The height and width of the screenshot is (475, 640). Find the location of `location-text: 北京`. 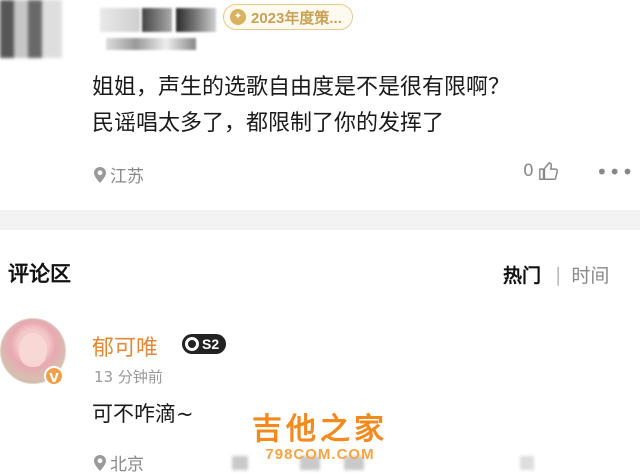

location-text: 北京 is located at coordinates (127, 465).